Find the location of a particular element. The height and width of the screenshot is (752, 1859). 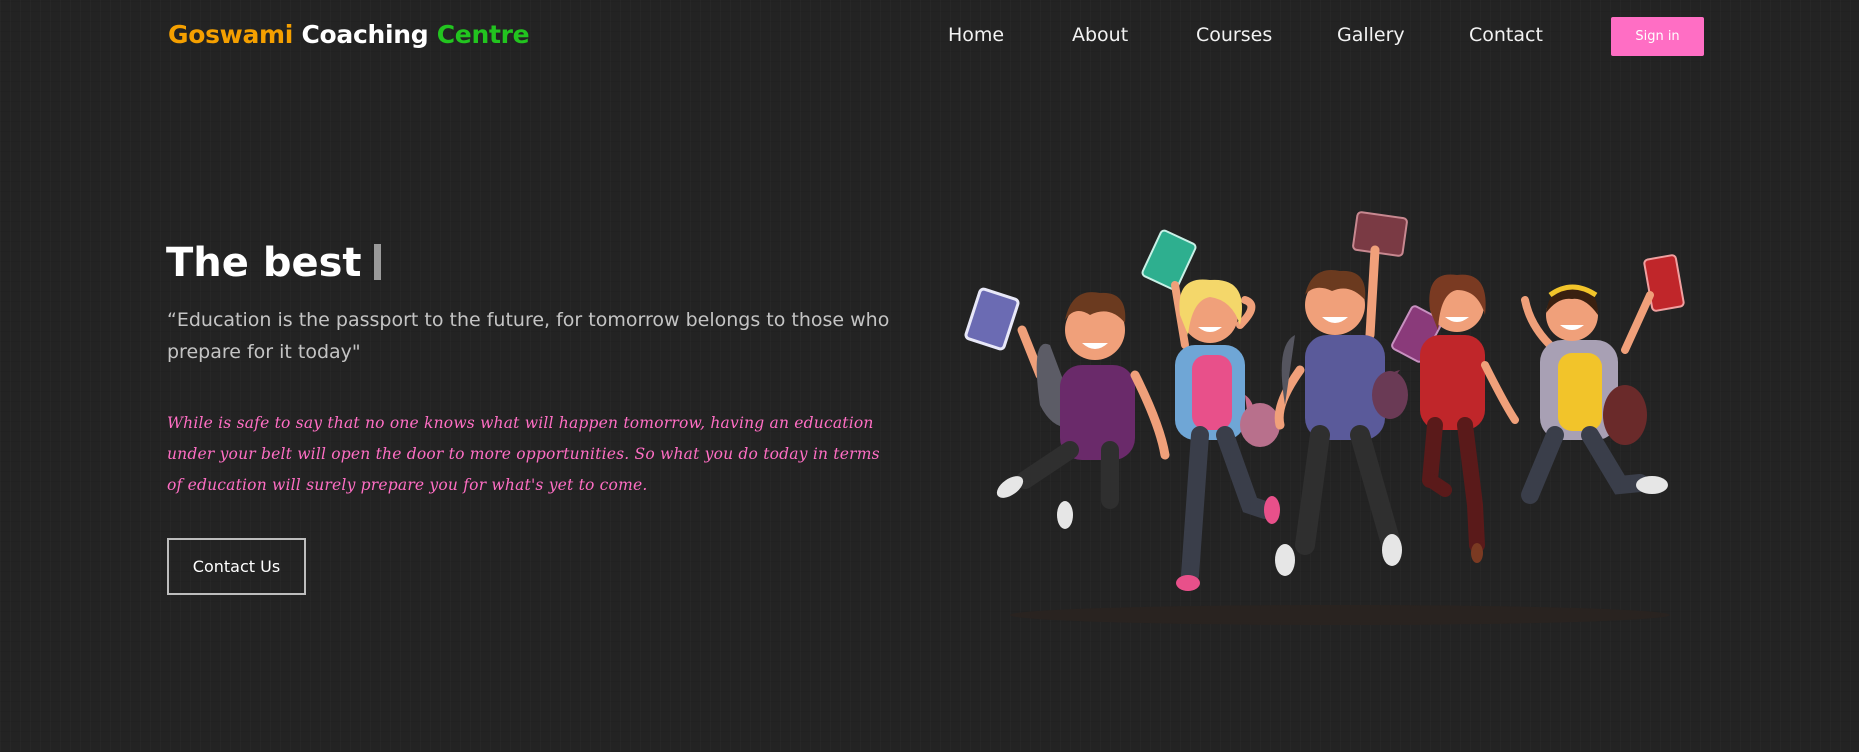

typing-cursor is located at coordinates (377, 262).